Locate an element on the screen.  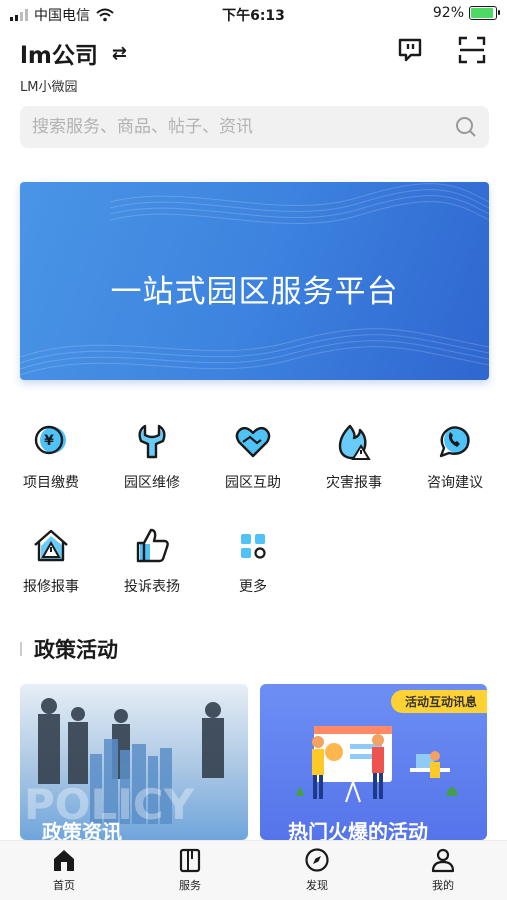
yen-coin-icon: ¥ is located at coordinates (50, 440).